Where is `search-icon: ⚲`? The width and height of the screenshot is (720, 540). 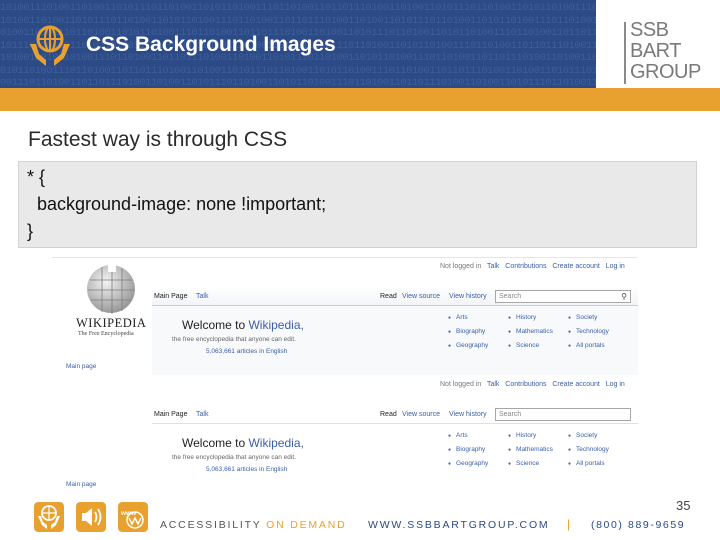
search-icon: ⚲ is located at coordinates (624, 296).